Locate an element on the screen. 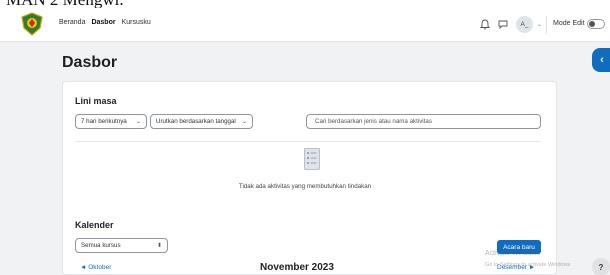  document-fragment-text: MAN 2 Mengwi. is located at coordinates (65, 4).